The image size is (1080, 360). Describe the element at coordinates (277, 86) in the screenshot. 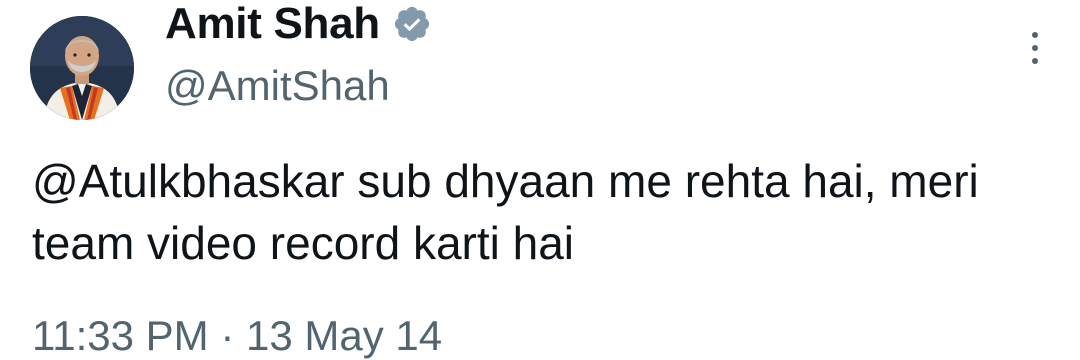

I see `author-handle: @AmitShah` at that location.